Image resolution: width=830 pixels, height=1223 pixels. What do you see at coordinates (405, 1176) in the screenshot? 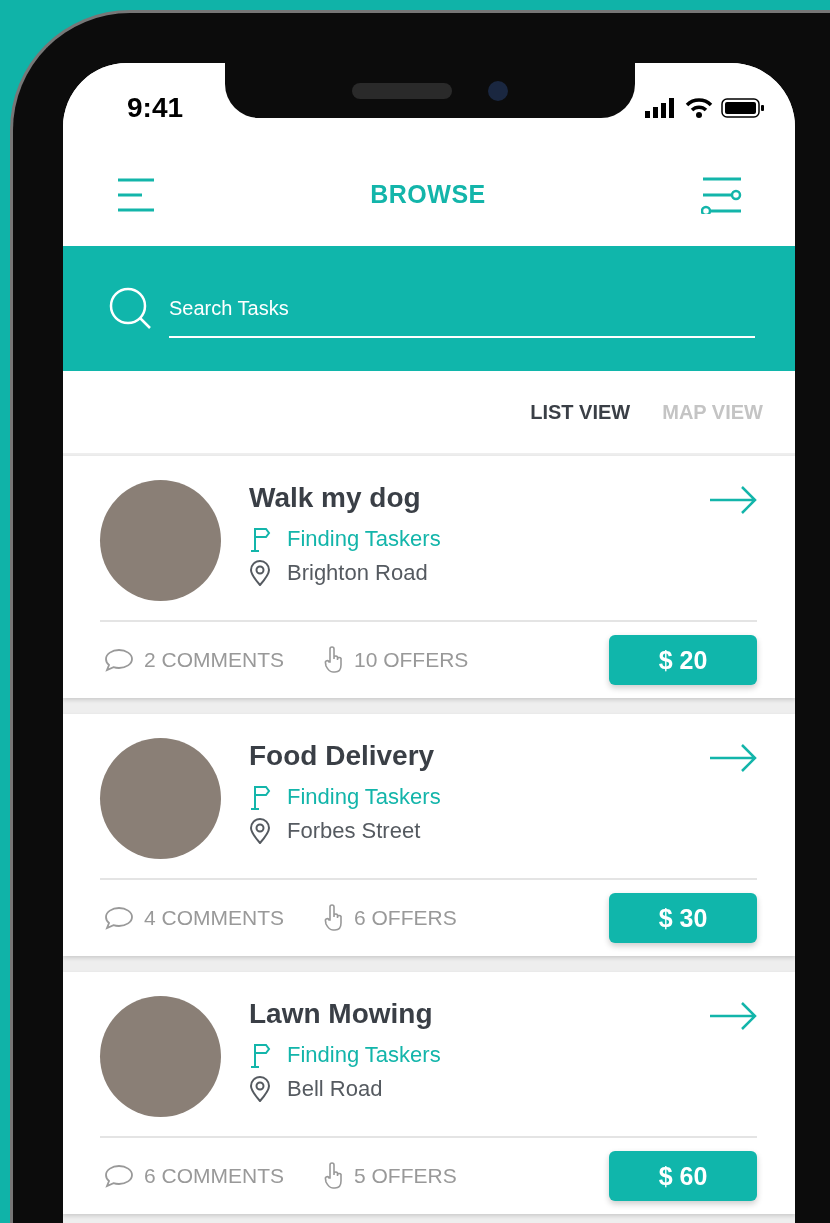
I see `offer-count: 5 OFFERS` at bounding box center [405, 1176].